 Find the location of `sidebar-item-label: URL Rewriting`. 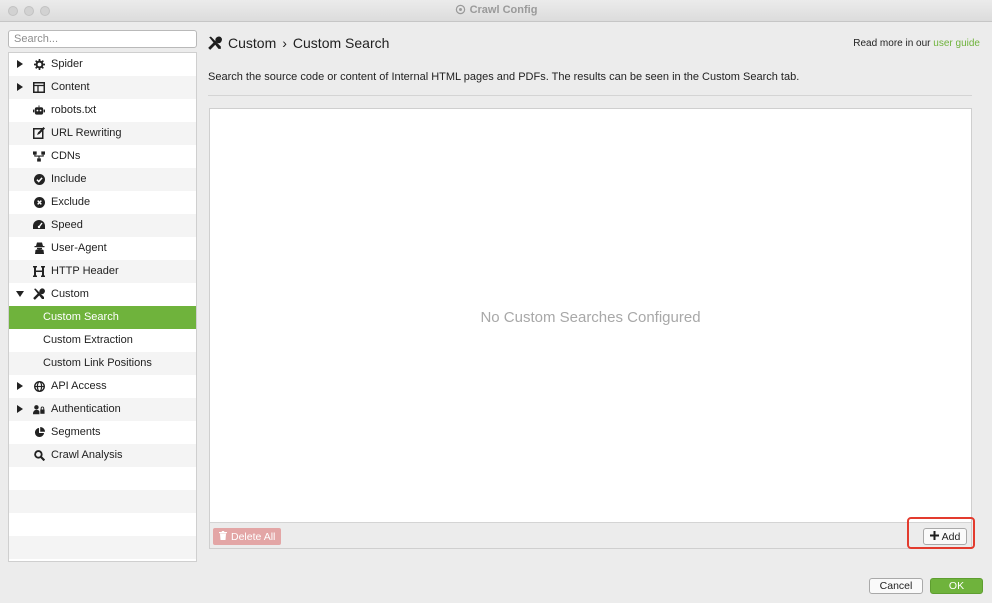

sidebar-item-label: URL Rewriting is located at coordinates (86, 133).